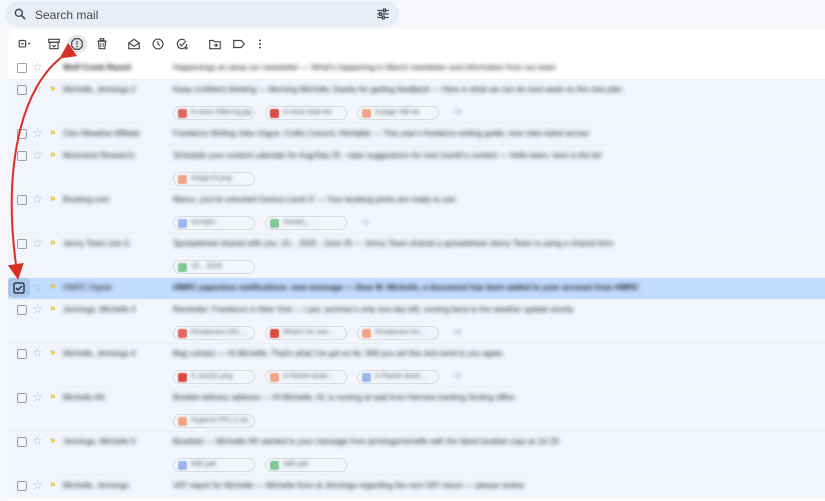  I want to click on attachment-chip: A news Offering.jpg, so click(214, 113).